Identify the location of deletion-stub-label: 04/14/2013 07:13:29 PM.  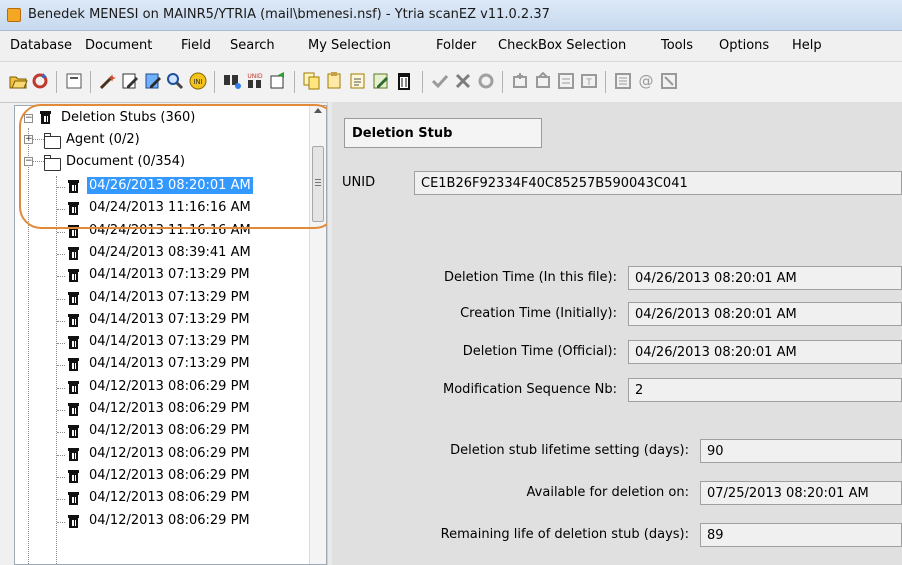
(169, 297).